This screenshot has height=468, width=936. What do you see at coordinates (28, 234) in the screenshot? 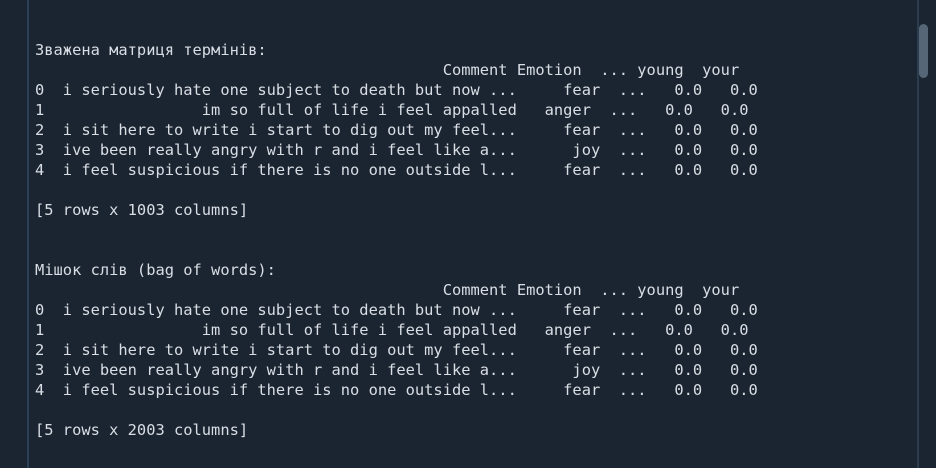
I see `panel-left-border` at bounding box center [28, 234].